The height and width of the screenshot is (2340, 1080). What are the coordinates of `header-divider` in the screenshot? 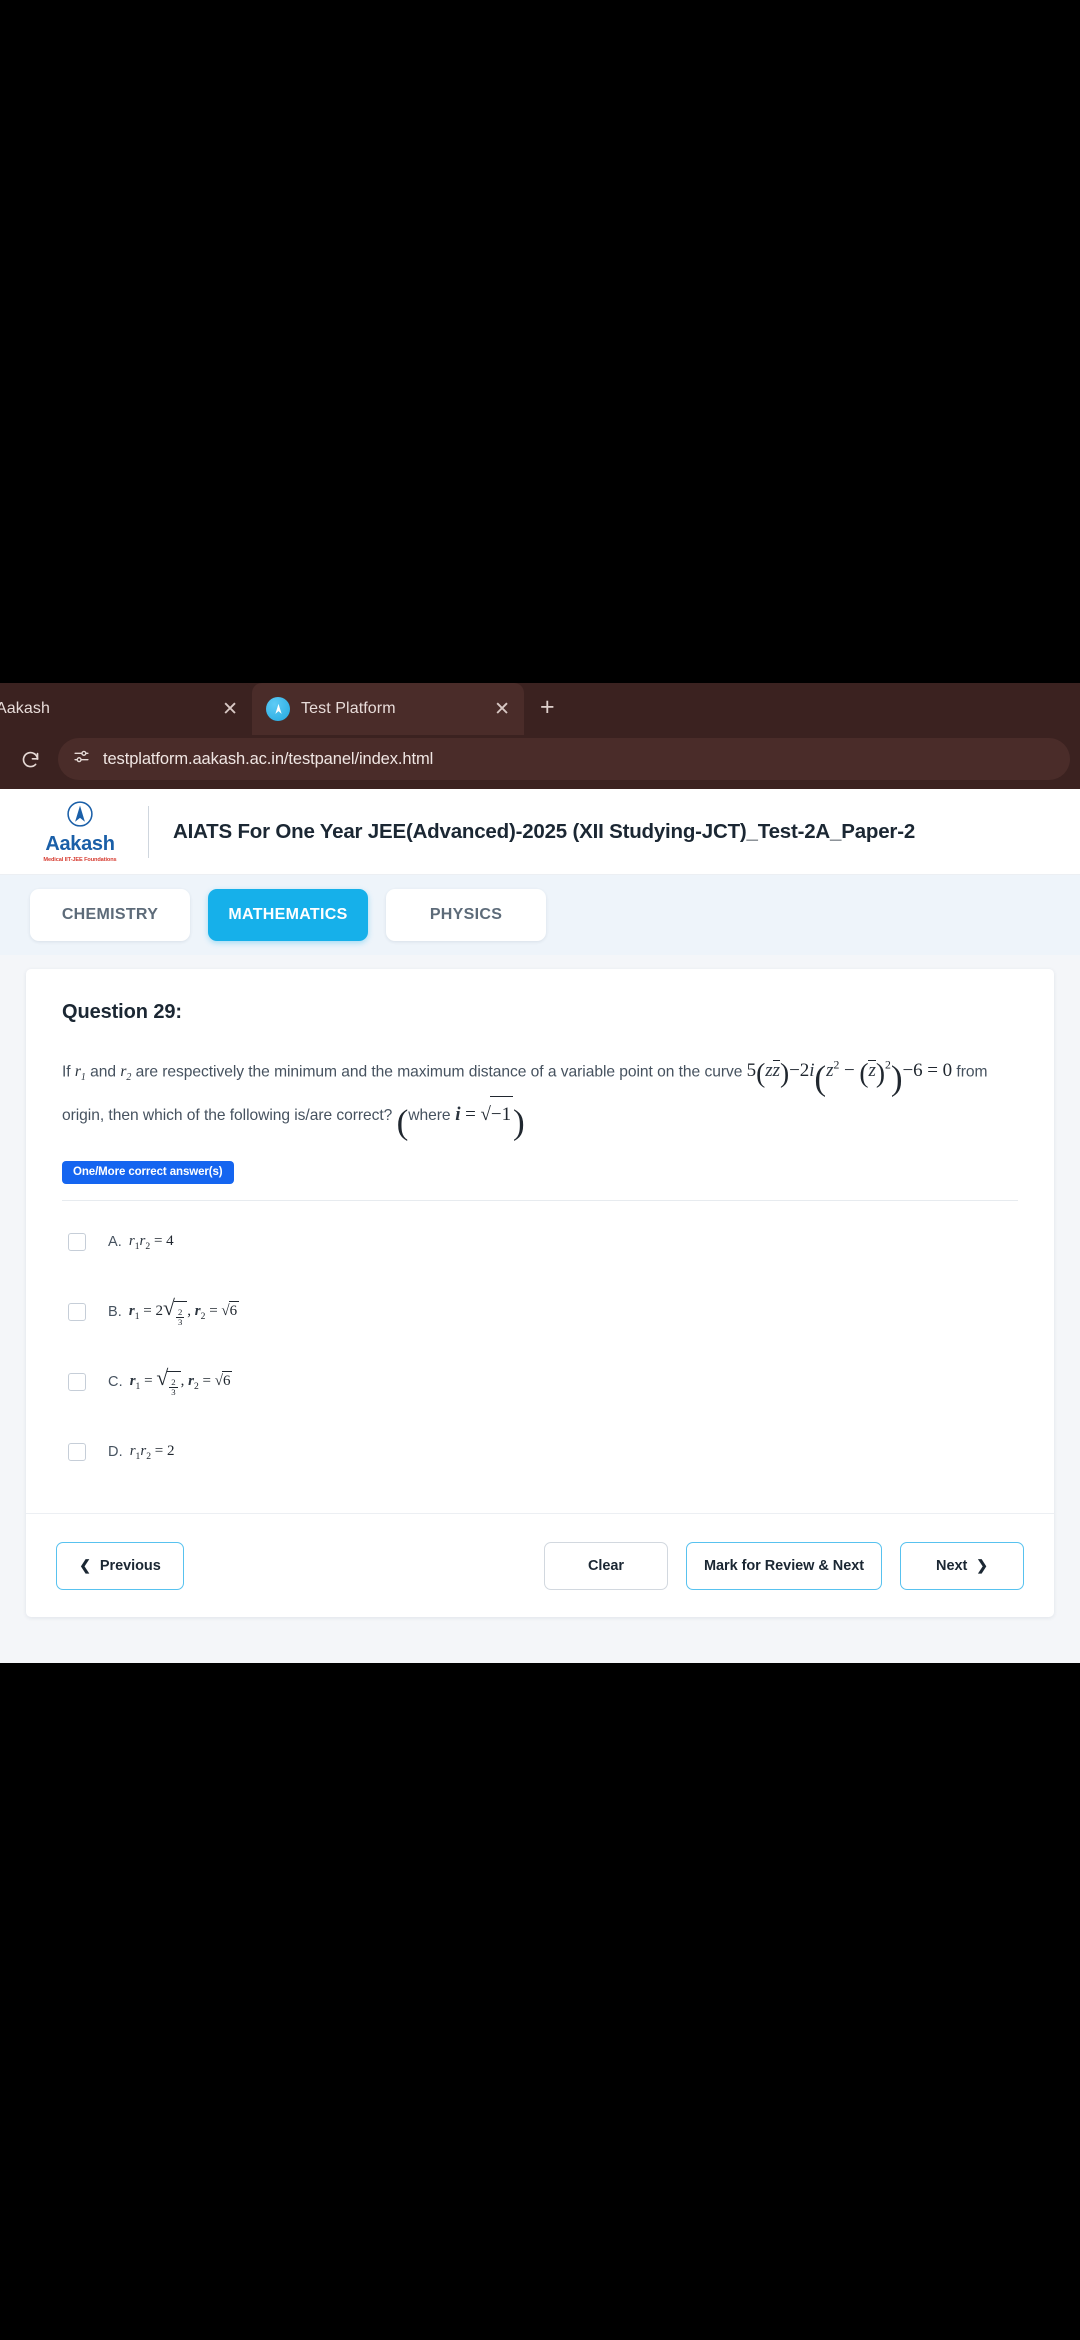 It's located at (148, 831).